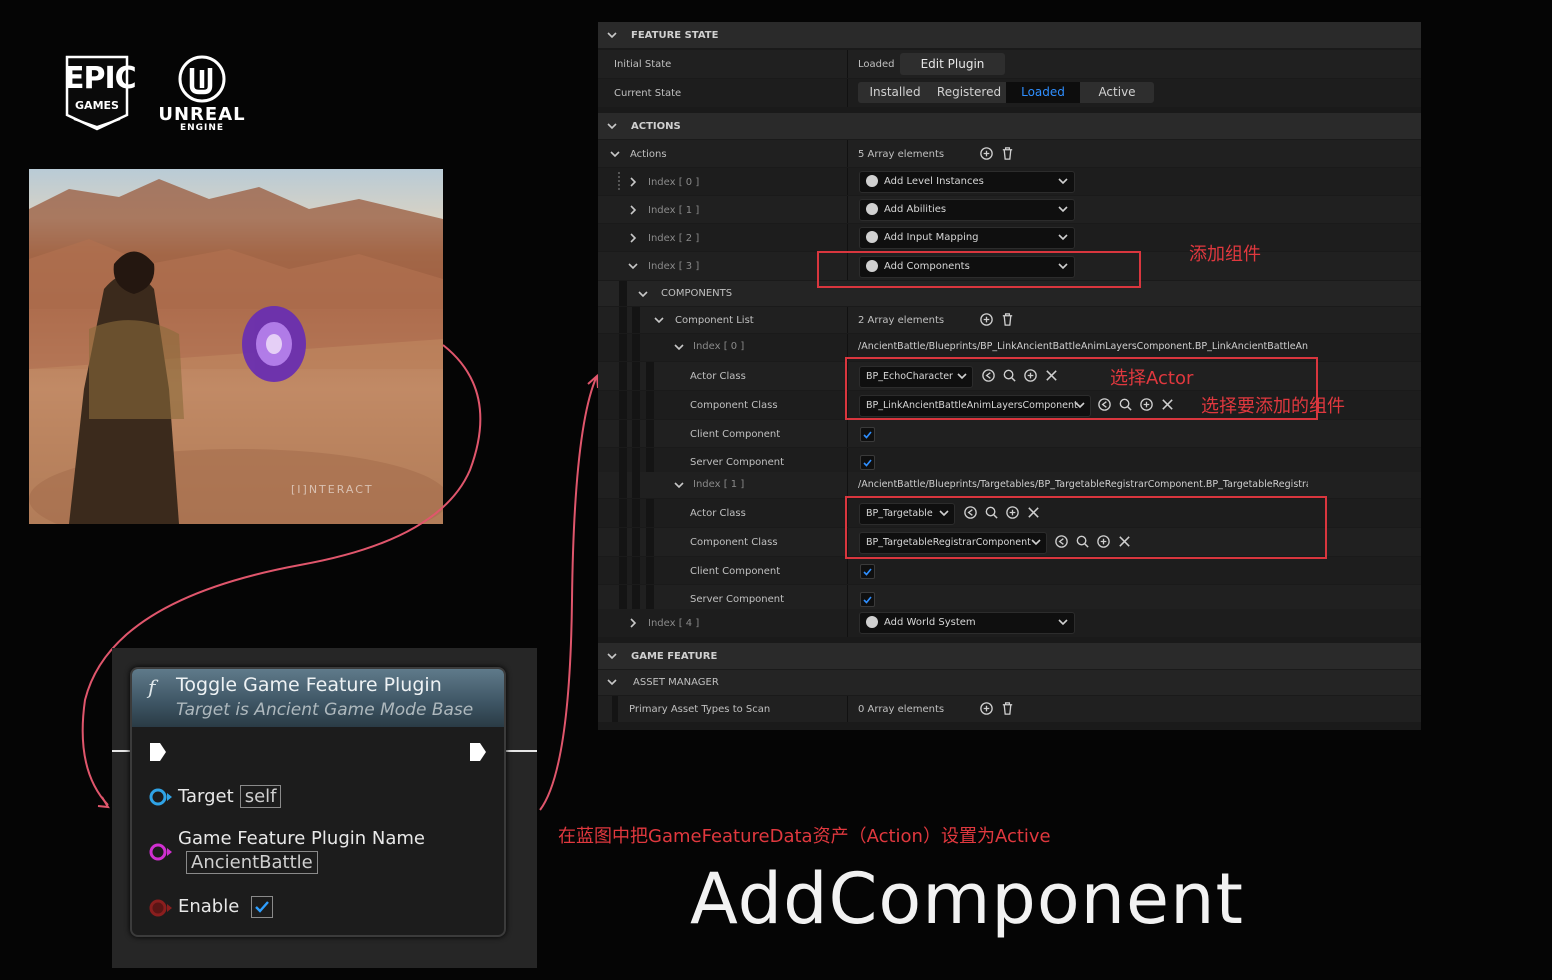  Describe the element at coordinates (1043, 92) in the screenshot. I see `state-loaded-tab: Loaded` at that location.